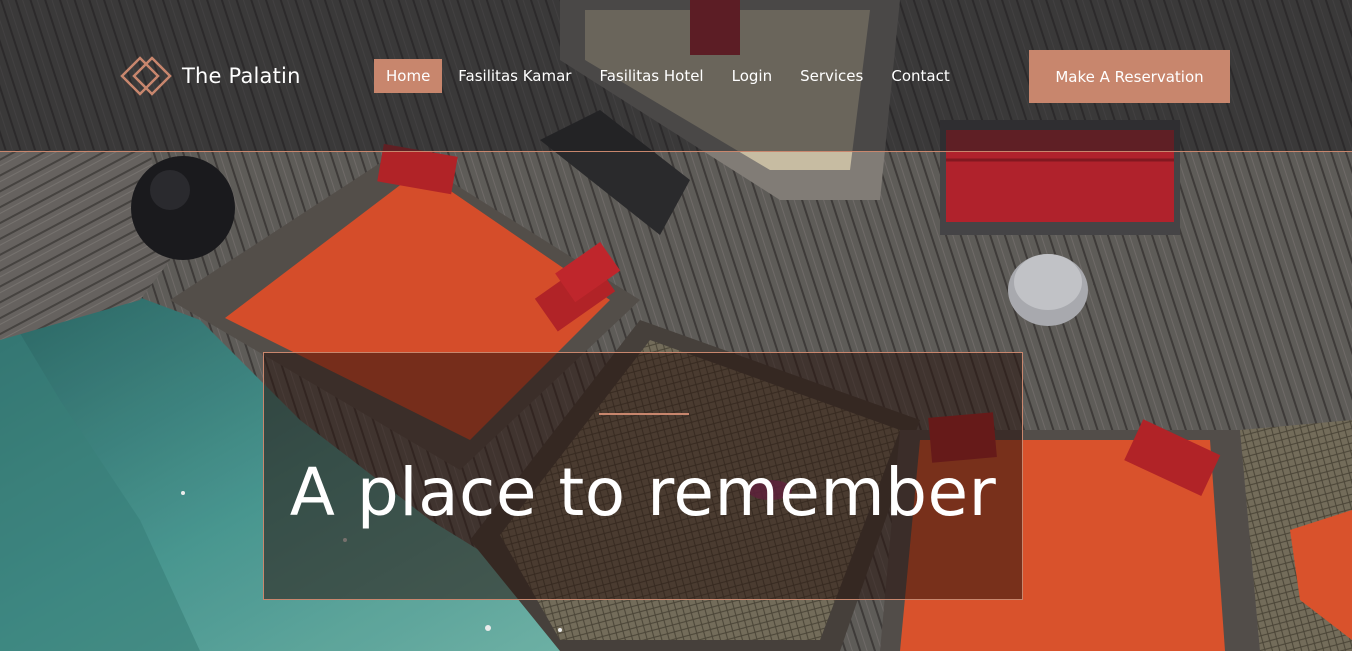 This screenshot has height=651, width=1352. Describe the element at coordinates (408, 76) in the screenshot. I see `nav-item-home: Home` at that location.